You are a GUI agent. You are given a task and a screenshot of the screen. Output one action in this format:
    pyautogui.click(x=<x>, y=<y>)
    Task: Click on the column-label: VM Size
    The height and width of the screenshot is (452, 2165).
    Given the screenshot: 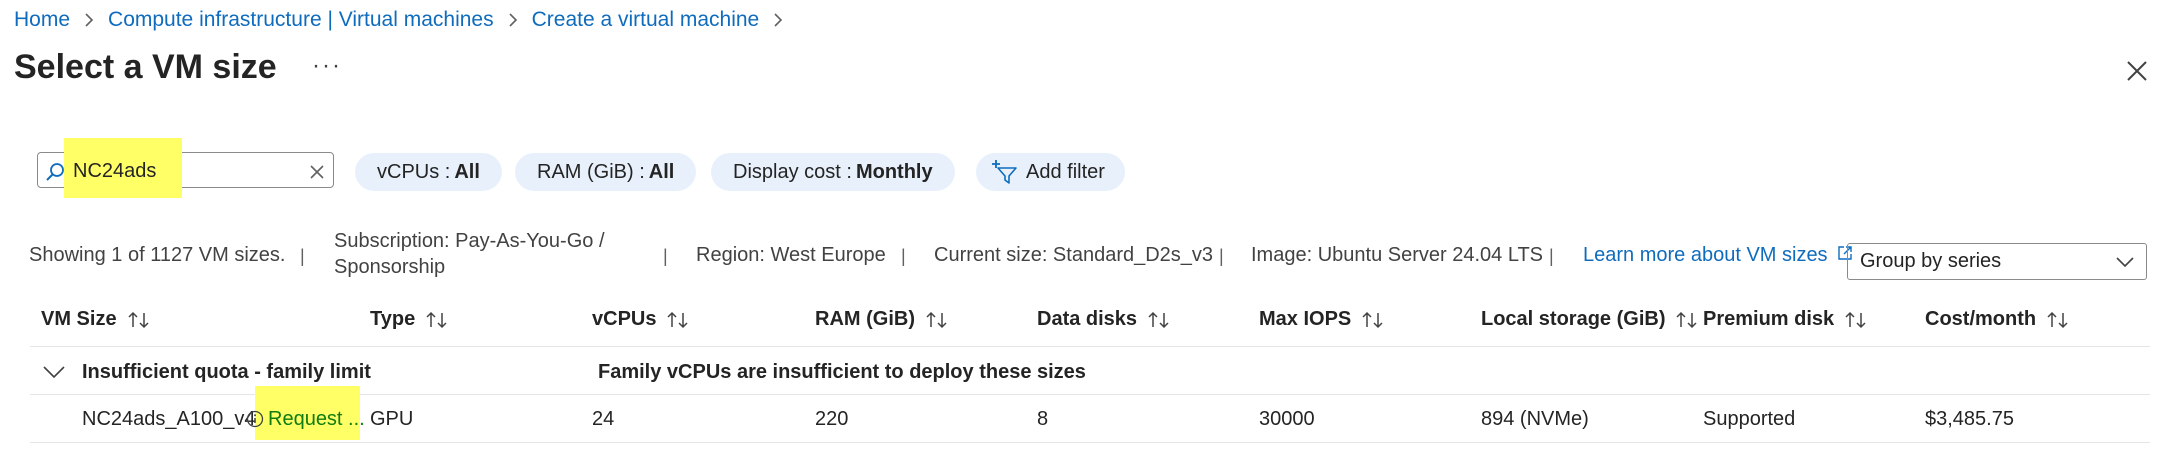 What is the action you would take?
    pyautogui.click(x=79, y=319)
    